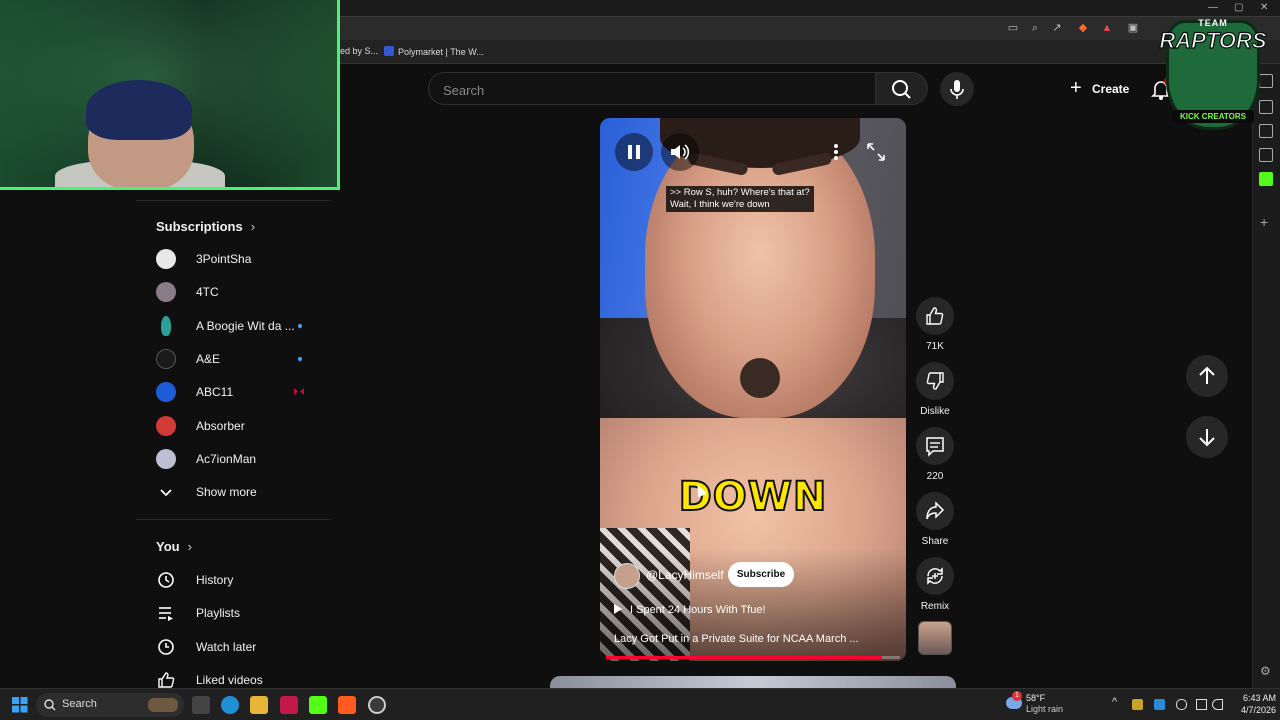 The height and width of the screenshot is (720, 1280). Describe the element at coordinates (218, 613) in the screenshot. I see `playlists-label: Playlists` at that location.